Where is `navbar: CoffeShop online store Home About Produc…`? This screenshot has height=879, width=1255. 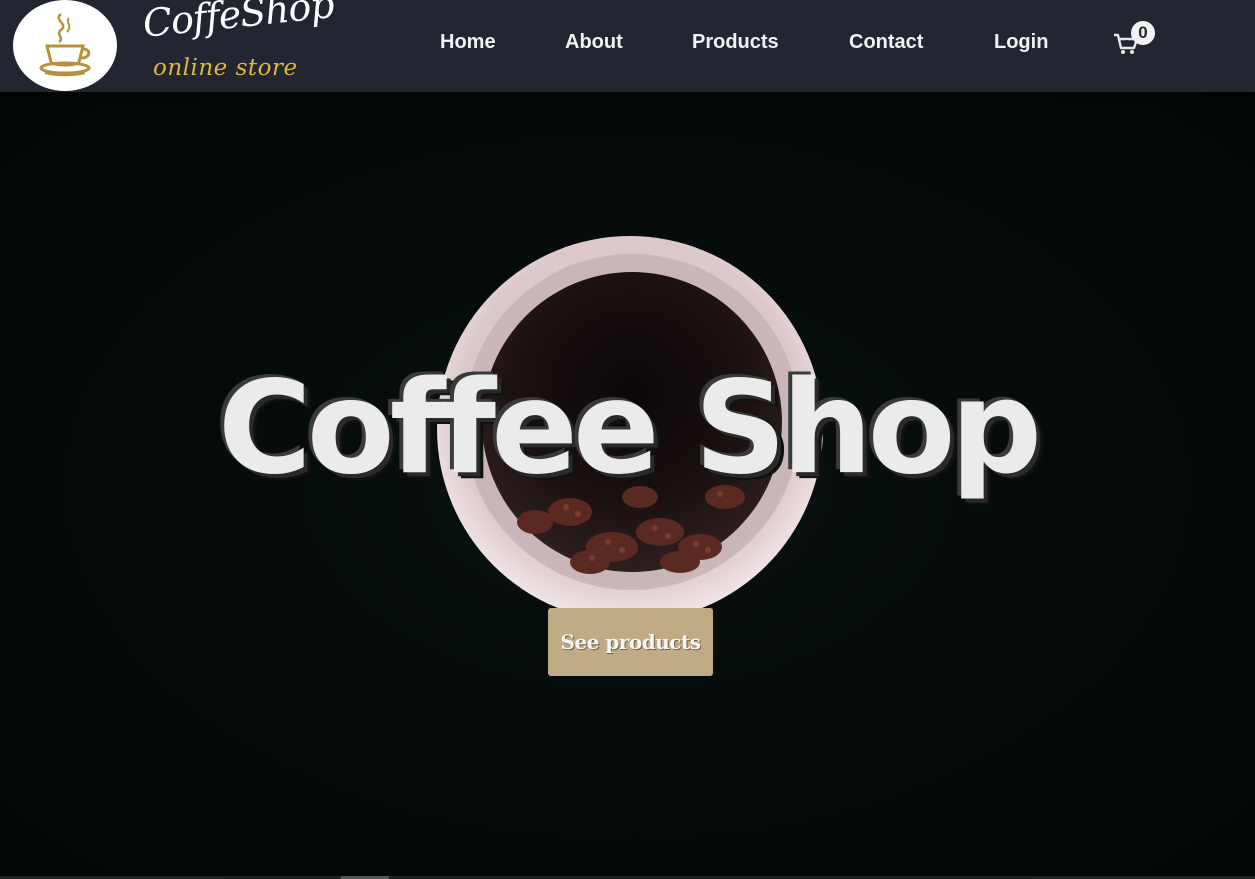 navbar: CoffeShop online store Home About Produc… is located at coordinates (627, 46).